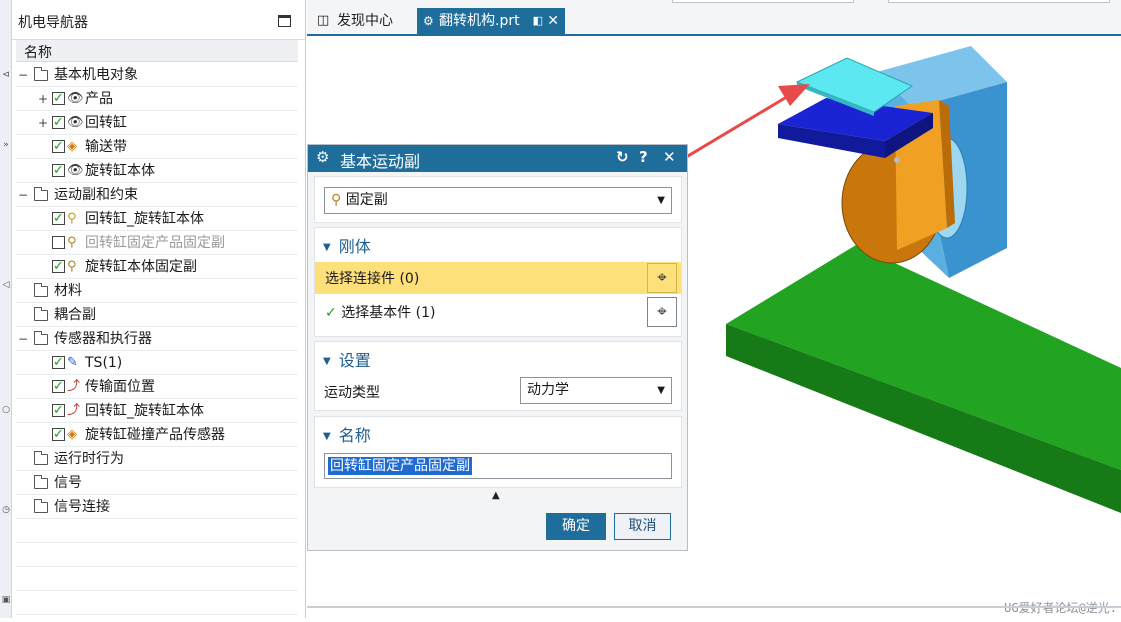 This screenshot has width=1121, height=622. I want to click on tree-row: ⚲ 旋转缸本体固定副, so click(157, 267).